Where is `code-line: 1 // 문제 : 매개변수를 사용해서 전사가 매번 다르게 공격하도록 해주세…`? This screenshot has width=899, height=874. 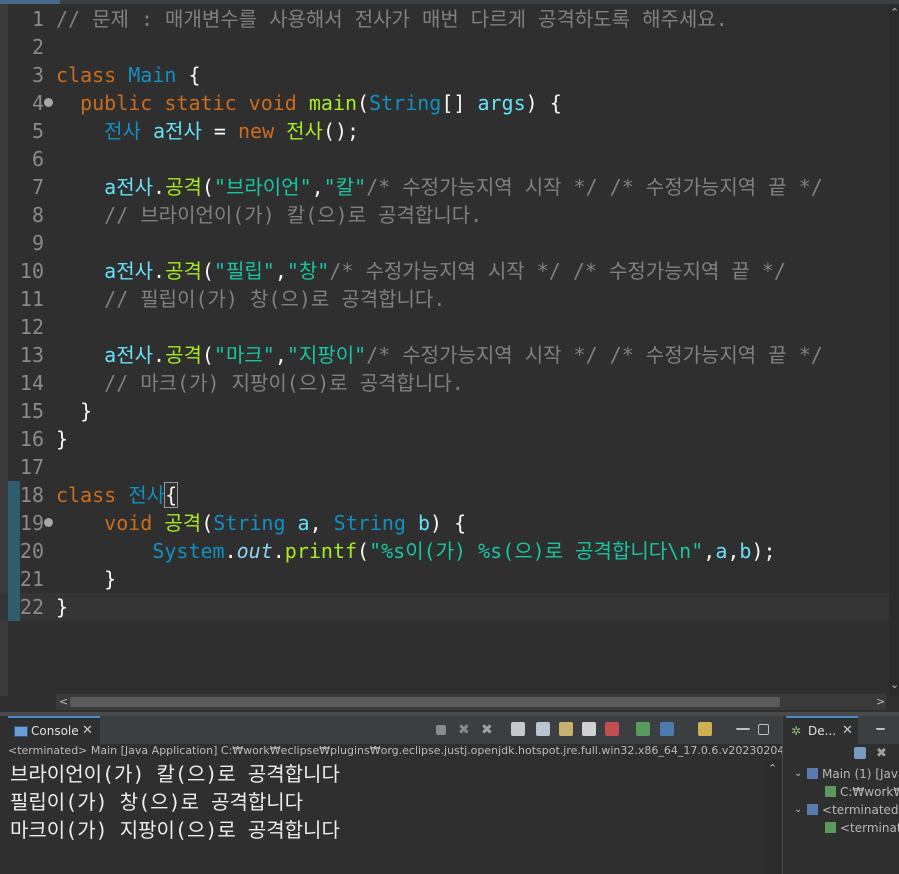 code-line: 1 // 문제 : 매개변수를 사용해서 전사가 매번 다르게 공격하도록 해주세… is located at coordinates (444, 19).